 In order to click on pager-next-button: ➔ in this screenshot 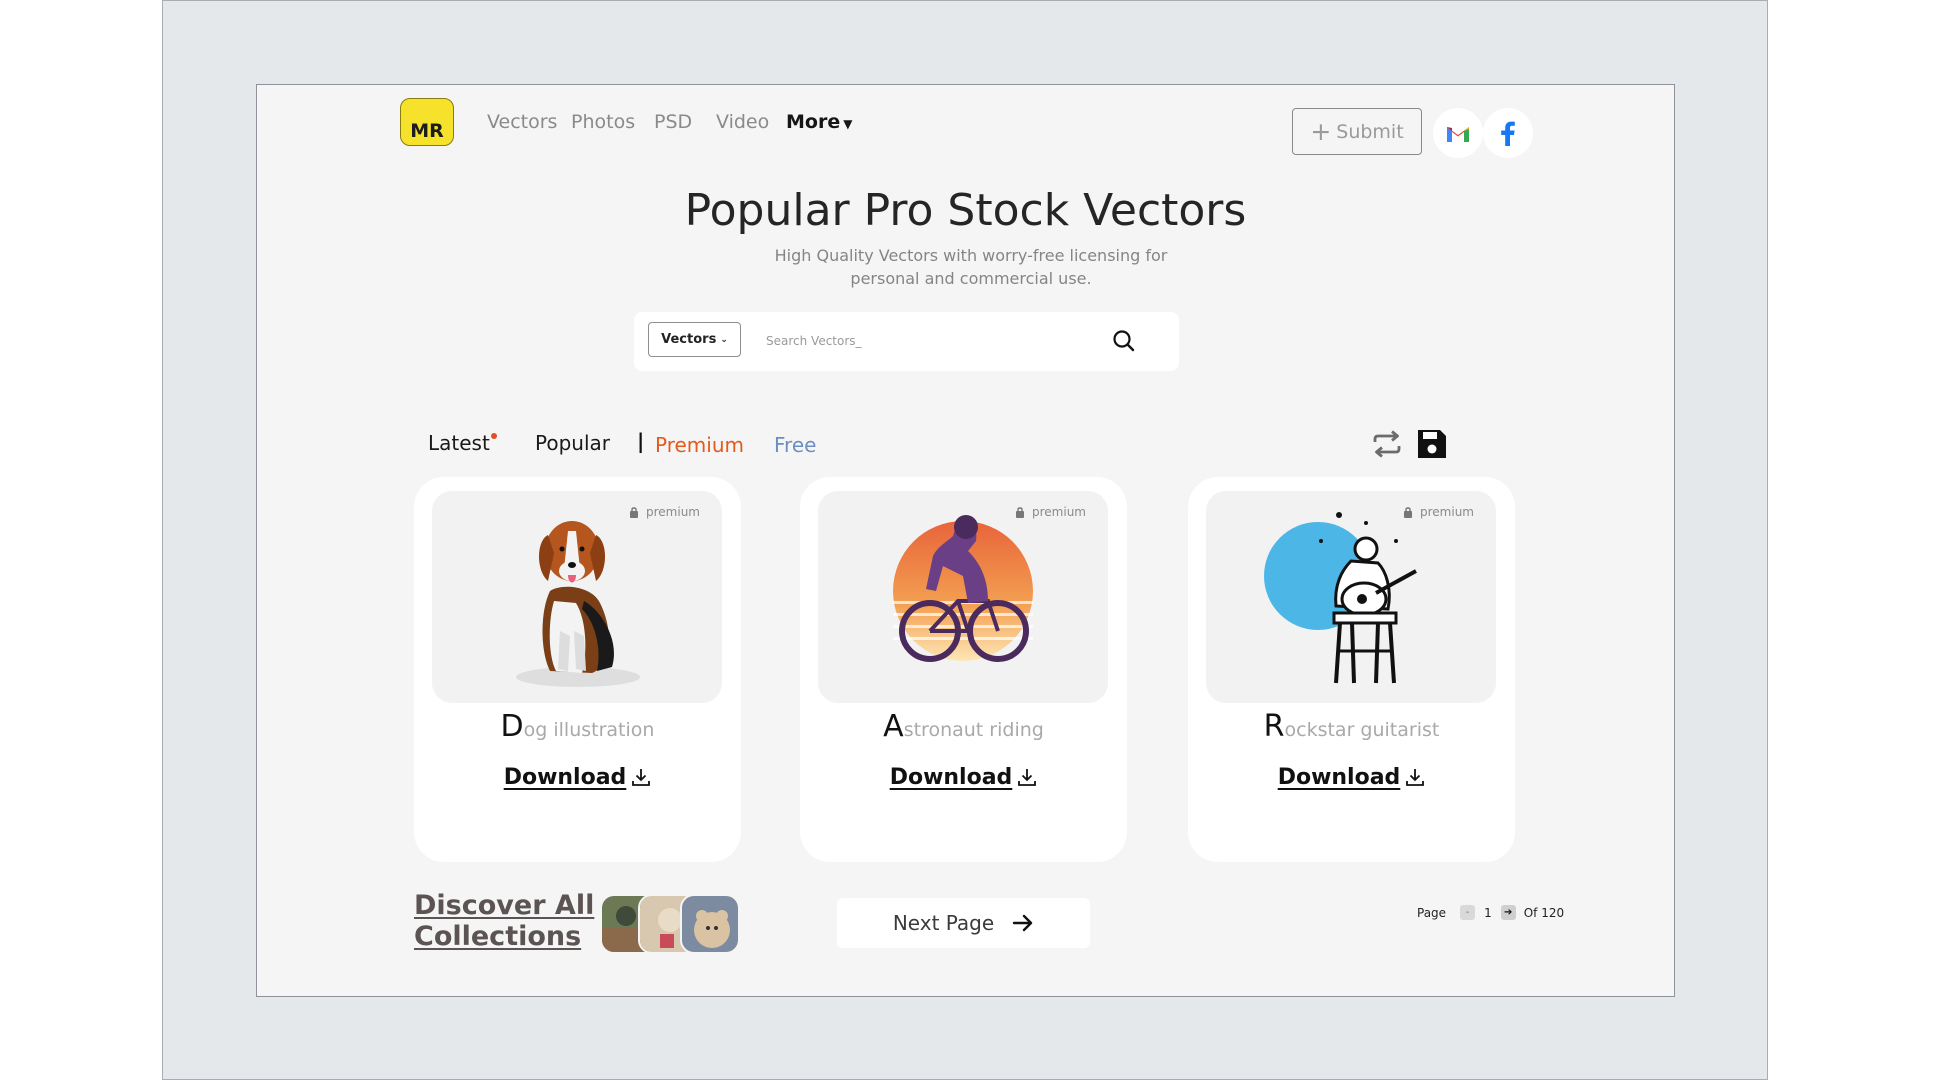, I will do `click(1508, 912)`.